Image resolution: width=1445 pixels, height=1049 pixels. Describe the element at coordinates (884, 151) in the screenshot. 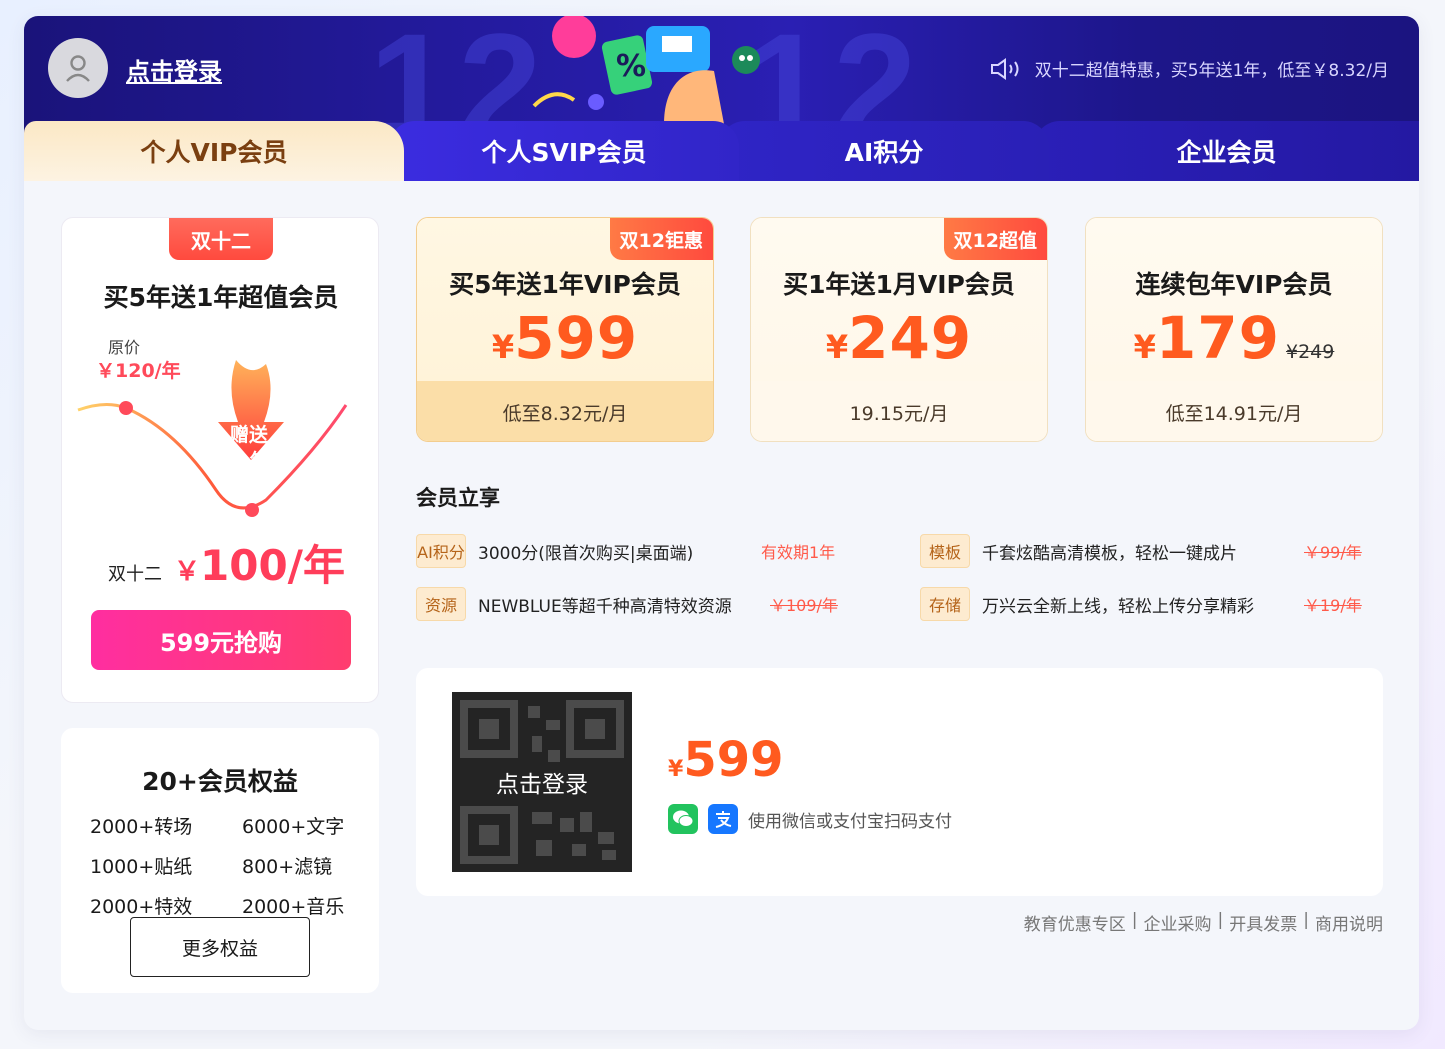

I see `tab-ai-points: AI积分` at that location.